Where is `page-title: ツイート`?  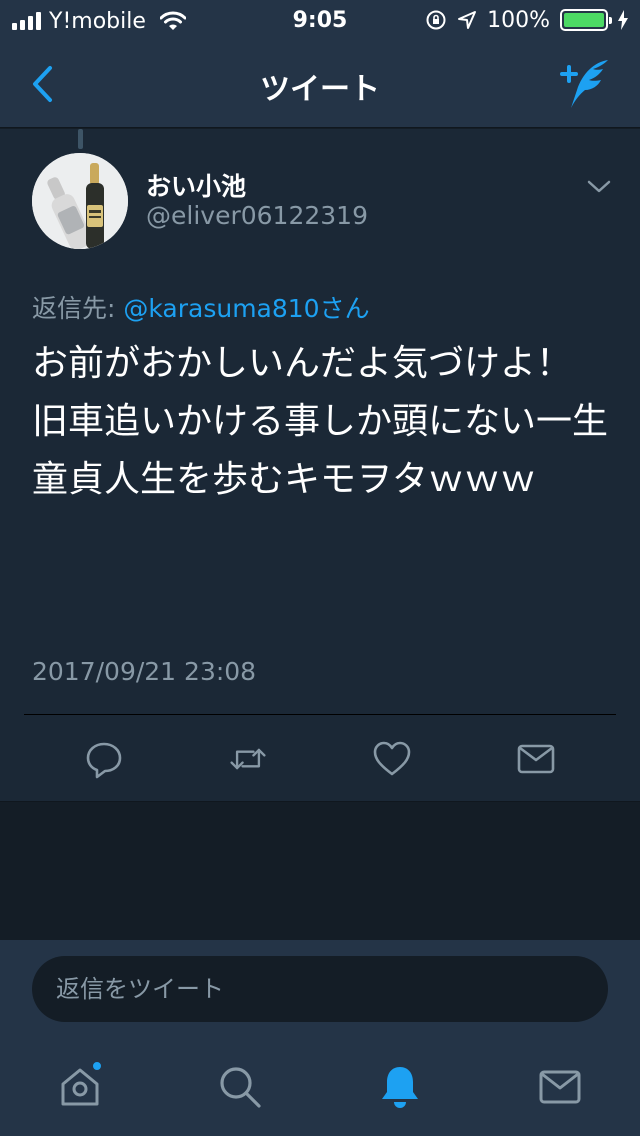 page-title: ツイート is located at coordinates (320, 89).